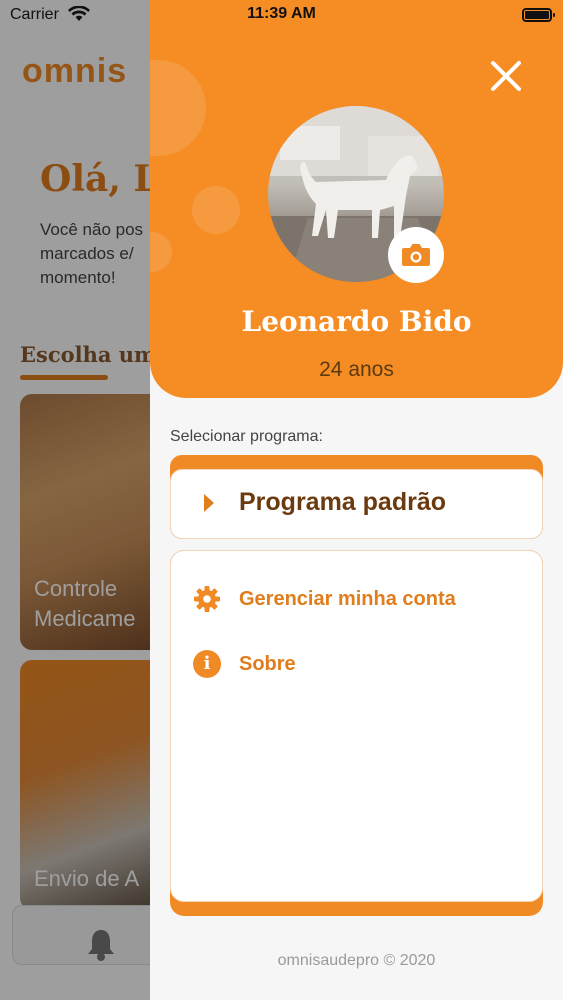 Image resolution: width=563 pixels, height=1000 pixels. I want to click on menu-item-manage-account: Gerenciar minha conta, so click(353, 599).